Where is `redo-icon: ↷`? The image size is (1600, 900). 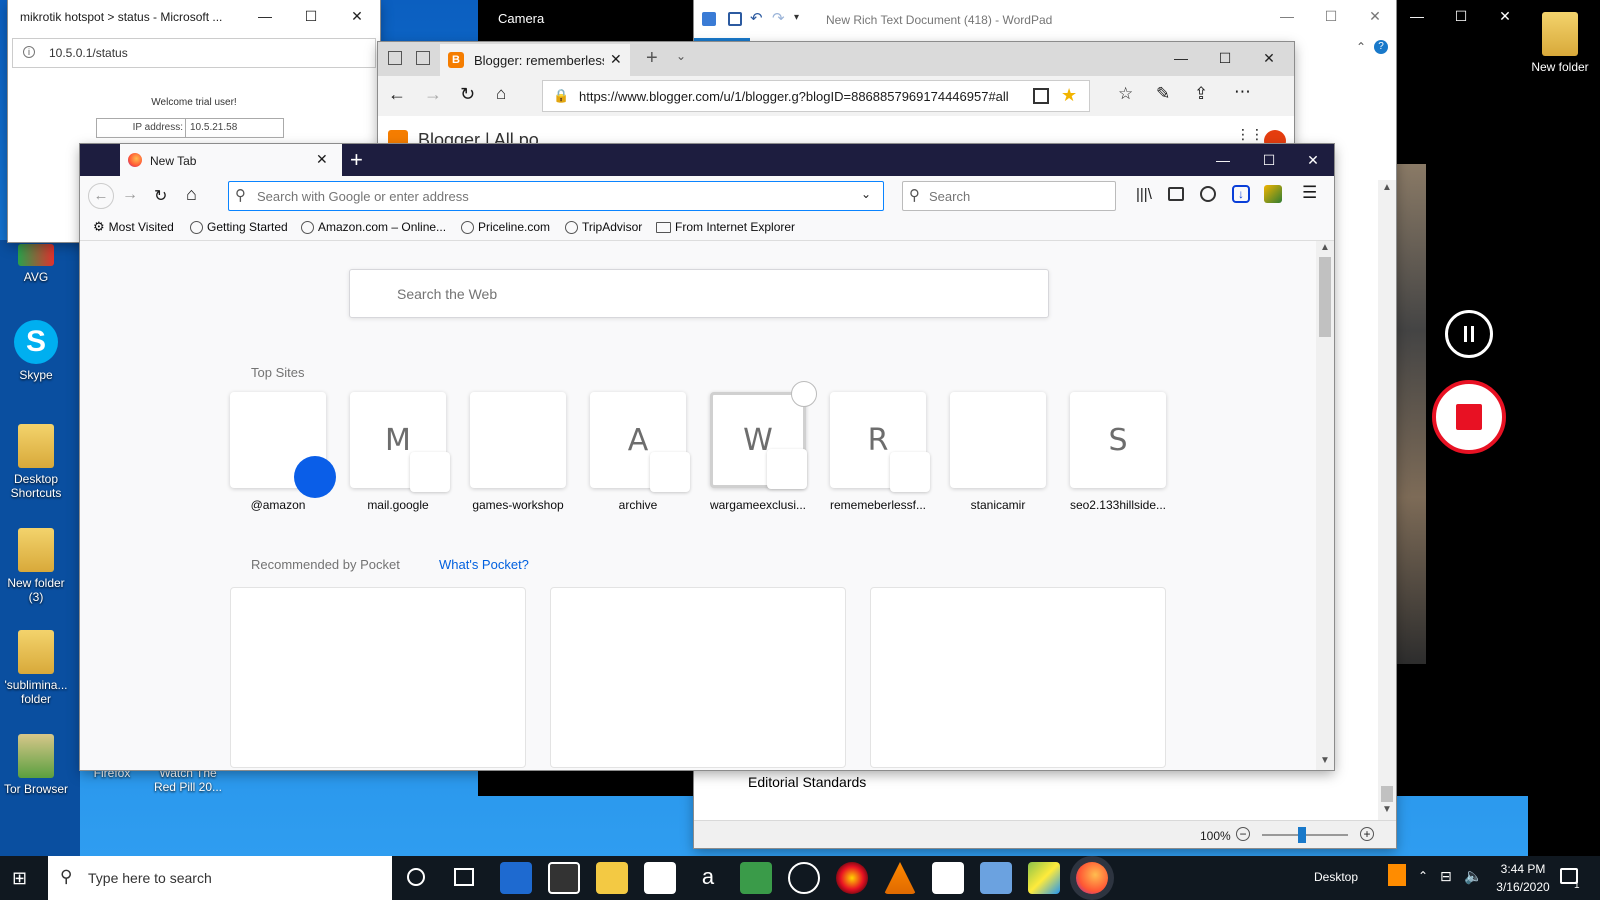
redo-icon: ↷ is located at coordinates (778, 18).